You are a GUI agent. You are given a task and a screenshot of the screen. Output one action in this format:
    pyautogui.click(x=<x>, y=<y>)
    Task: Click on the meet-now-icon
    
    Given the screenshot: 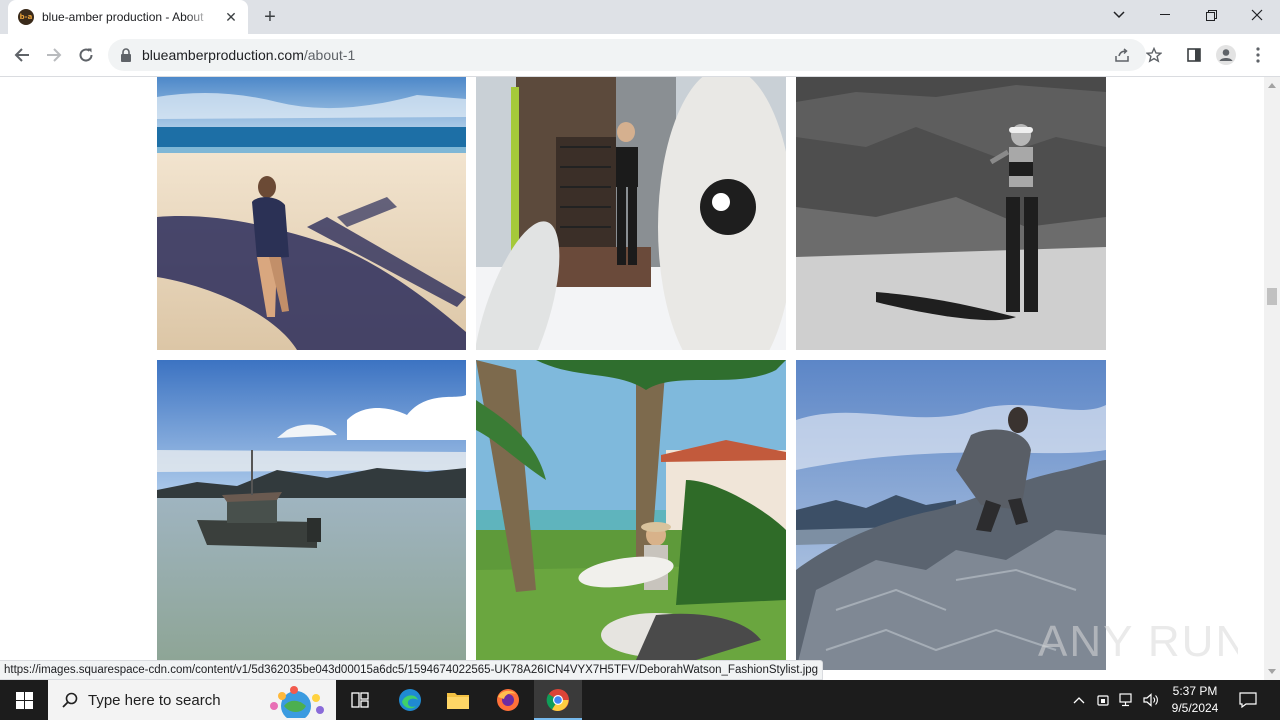 What is the action you would take?
    pyautogui.click(x=1103, y=700)
    